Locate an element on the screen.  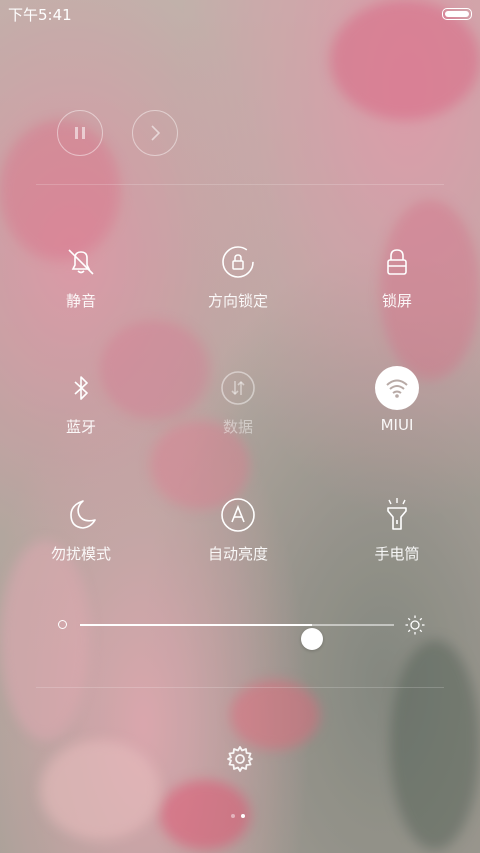
toggle-label: 方向锁定 is located at coordinates (237, 301).